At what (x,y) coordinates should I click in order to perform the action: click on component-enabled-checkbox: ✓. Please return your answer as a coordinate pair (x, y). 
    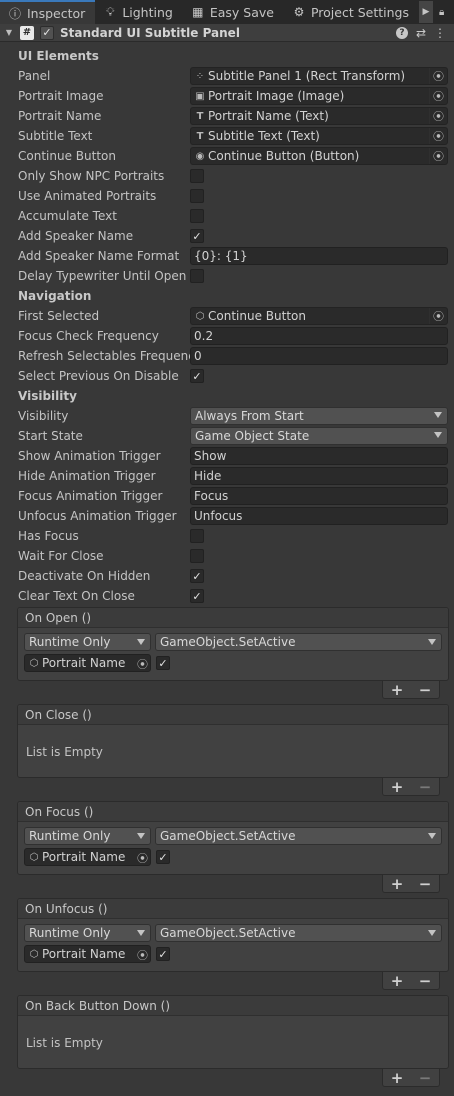
    Looking at the image, I should click on (47, 32).